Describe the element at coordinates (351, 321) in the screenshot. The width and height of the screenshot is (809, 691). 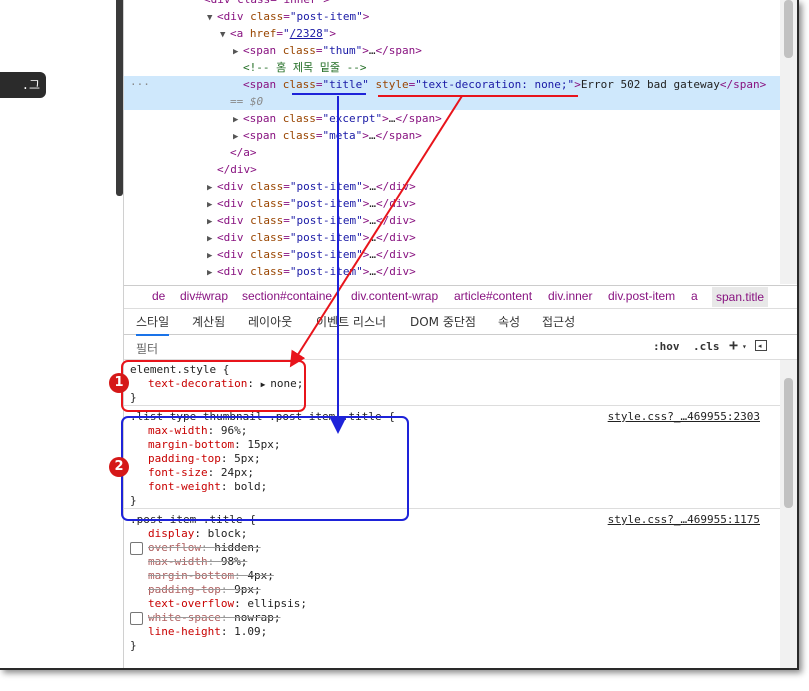
I see `tab-3: 이벤트 리스너` at that location.